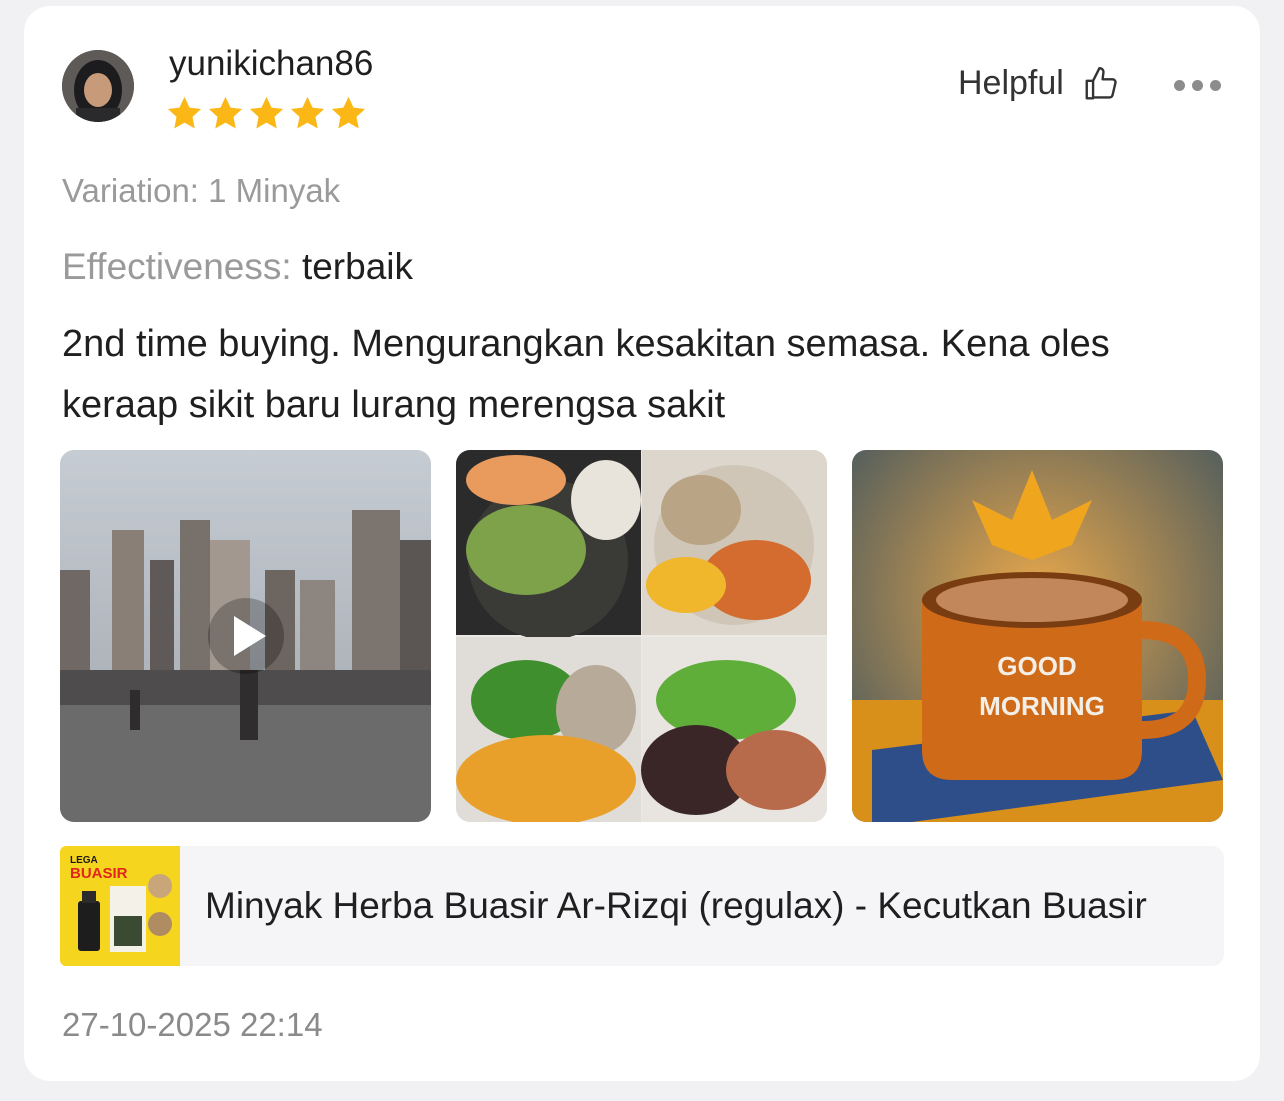 The width and height of the screenshot is (1284, 1101). I want to click on more-options-button, so click(1197, 85).